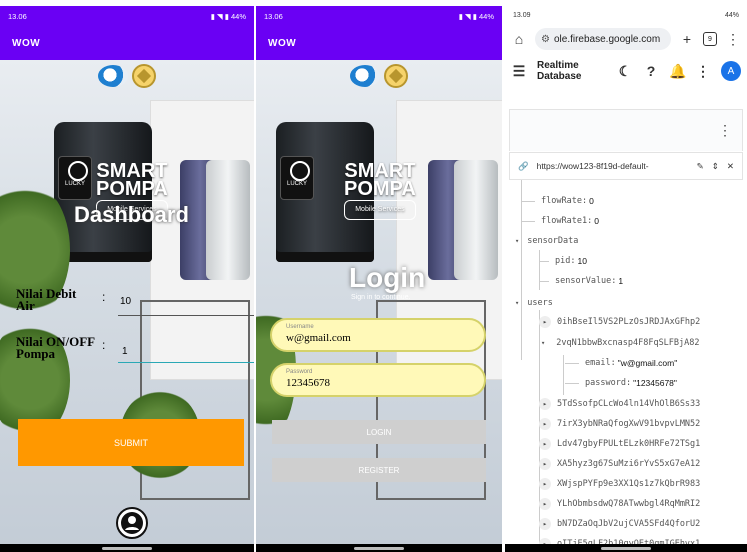 The image size is (747, 552). I want to click on tree-row: ▸ XA5hyz3g67SuMzi6rYvS5xG7eA12, so click(619, 464).